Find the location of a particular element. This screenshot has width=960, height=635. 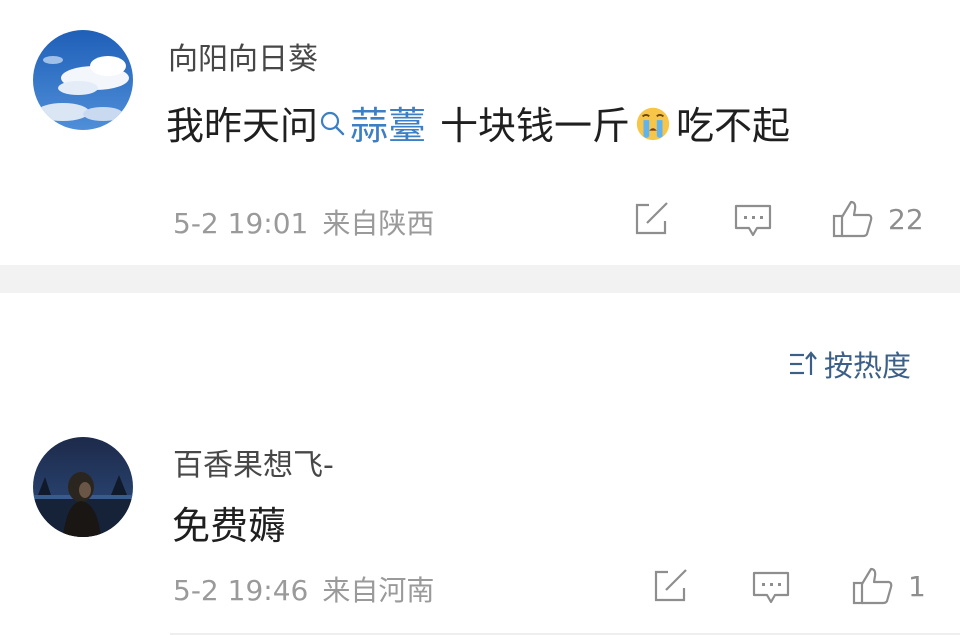

section-divider is located at coordinates (480, 279).